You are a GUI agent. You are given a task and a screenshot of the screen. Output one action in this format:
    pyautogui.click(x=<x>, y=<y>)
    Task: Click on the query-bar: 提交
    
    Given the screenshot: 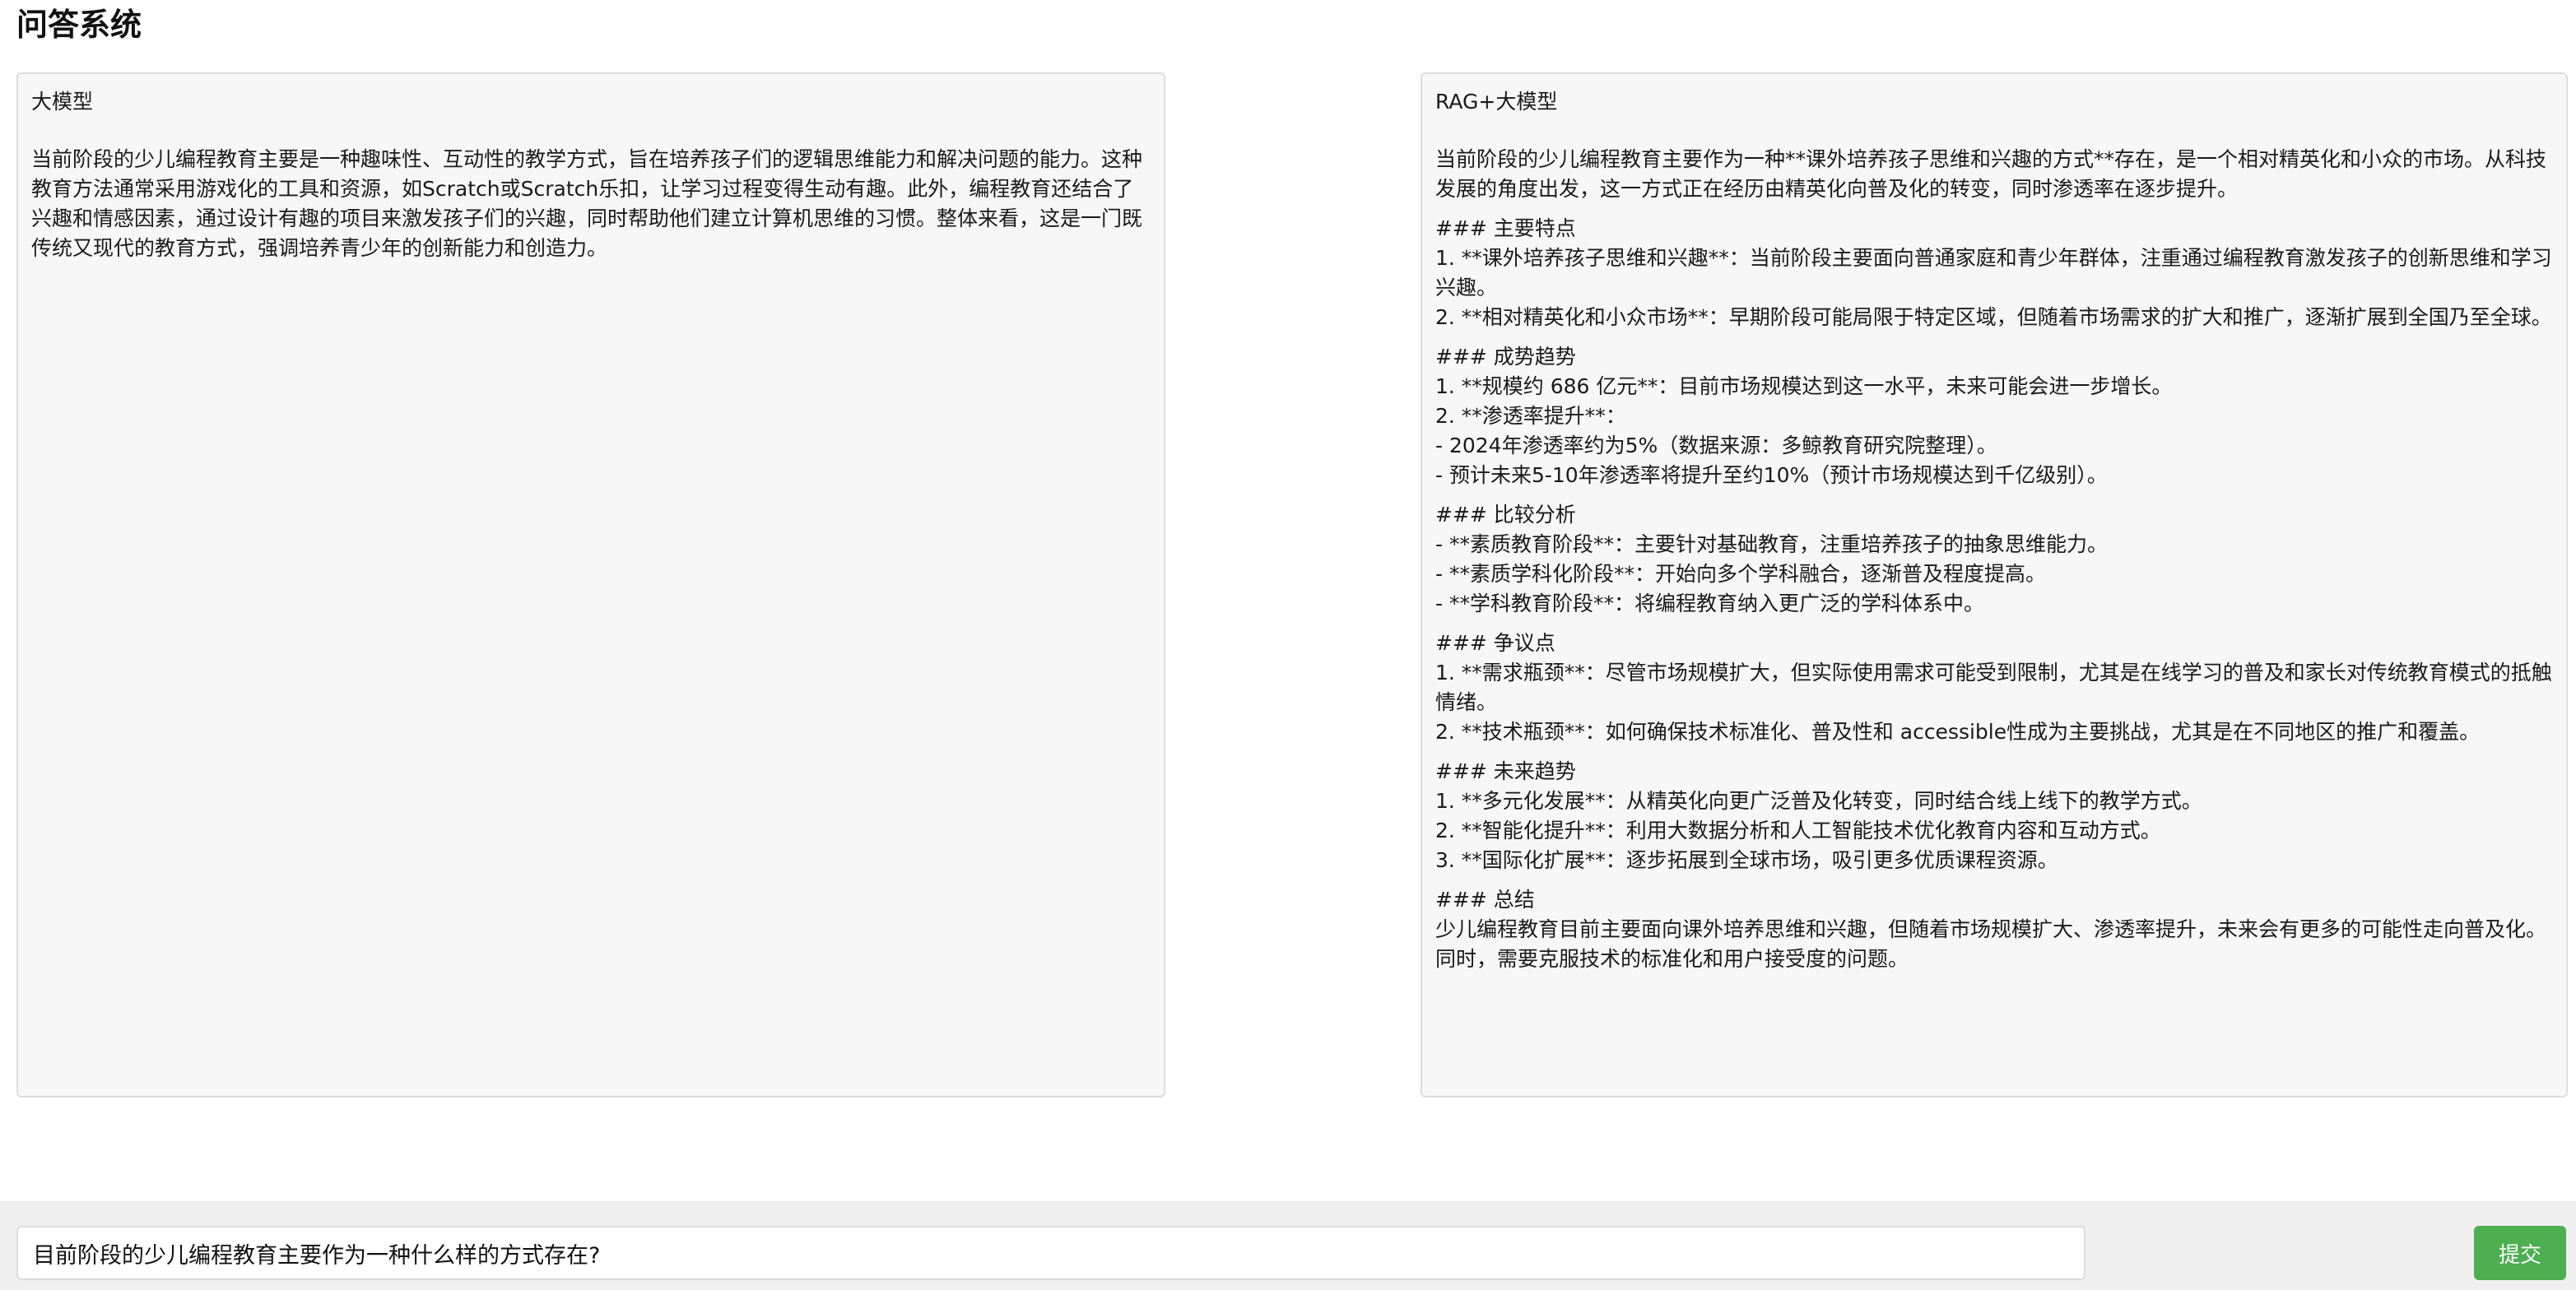 What is the action you would take?
    pyautogui.click(x=1288, y=1245)
    